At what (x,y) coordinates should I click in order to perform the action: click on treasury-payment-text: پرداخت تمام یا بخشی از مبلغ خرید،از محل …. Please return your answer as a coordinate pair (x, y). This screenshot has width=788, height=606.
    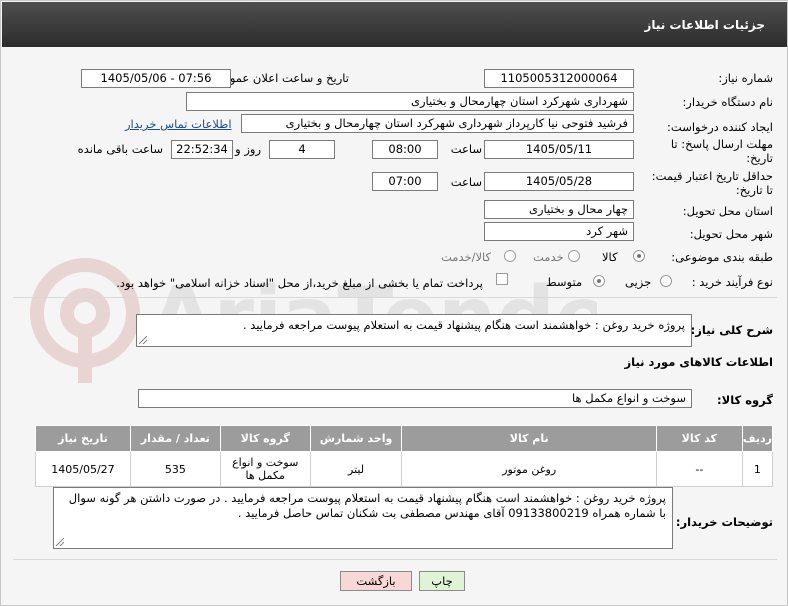
    Looking at the image, I should click on (299, 283).